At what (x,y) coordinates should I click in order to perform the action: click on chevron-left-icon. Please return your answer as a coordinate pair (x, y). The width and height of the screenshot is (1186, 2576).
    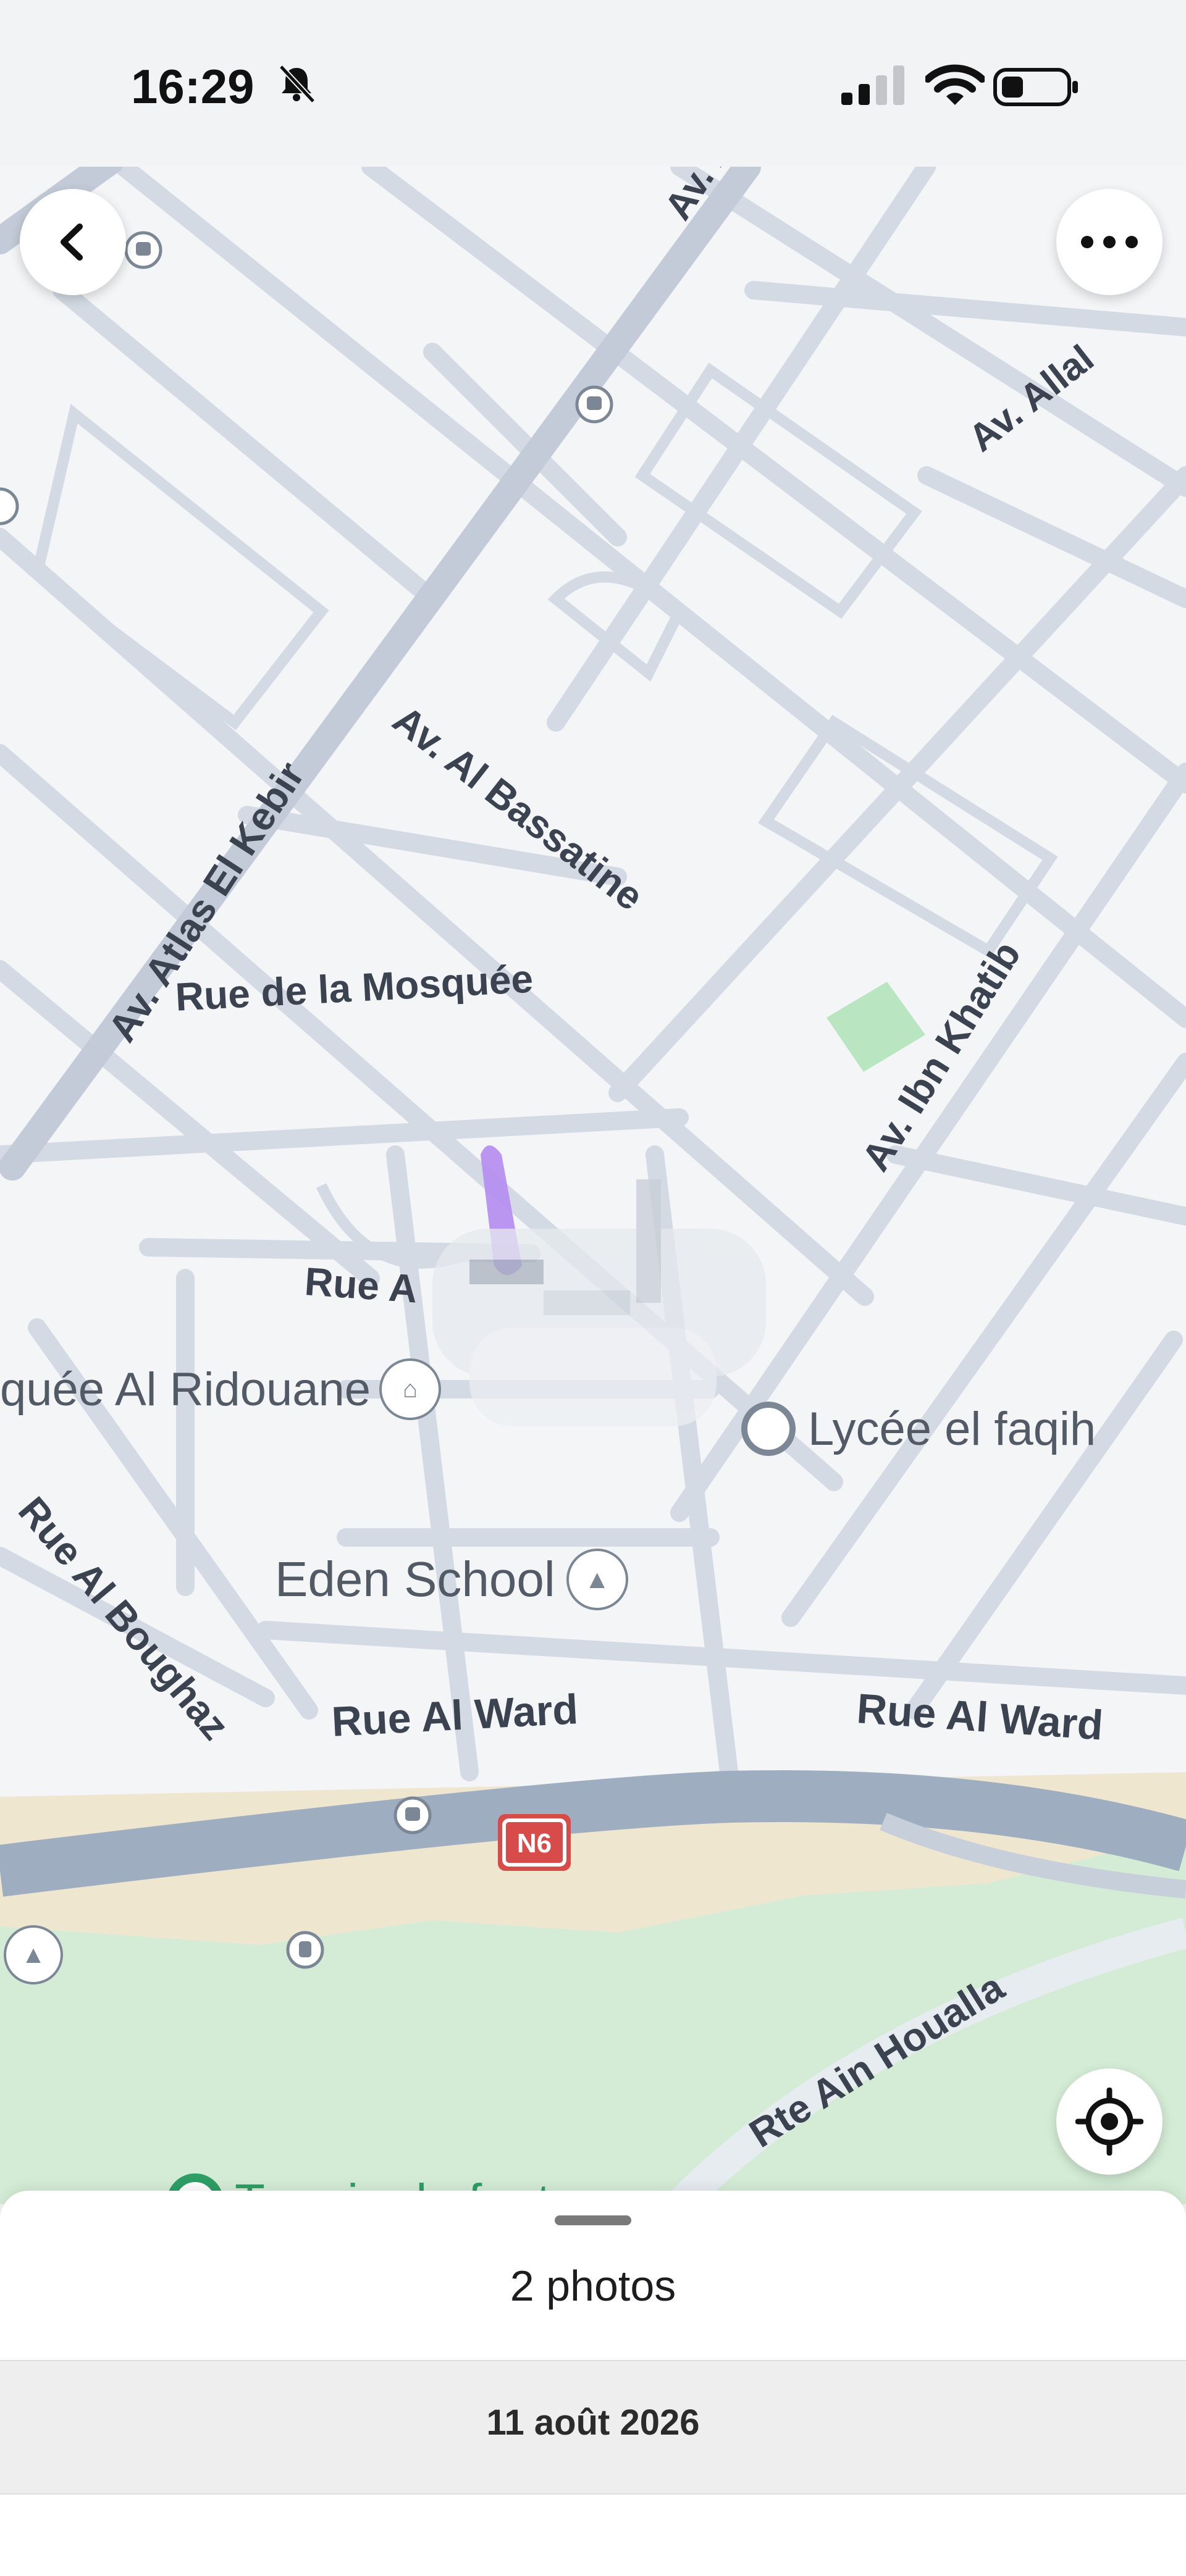
    Looking at the image, I should click on (72, 242).